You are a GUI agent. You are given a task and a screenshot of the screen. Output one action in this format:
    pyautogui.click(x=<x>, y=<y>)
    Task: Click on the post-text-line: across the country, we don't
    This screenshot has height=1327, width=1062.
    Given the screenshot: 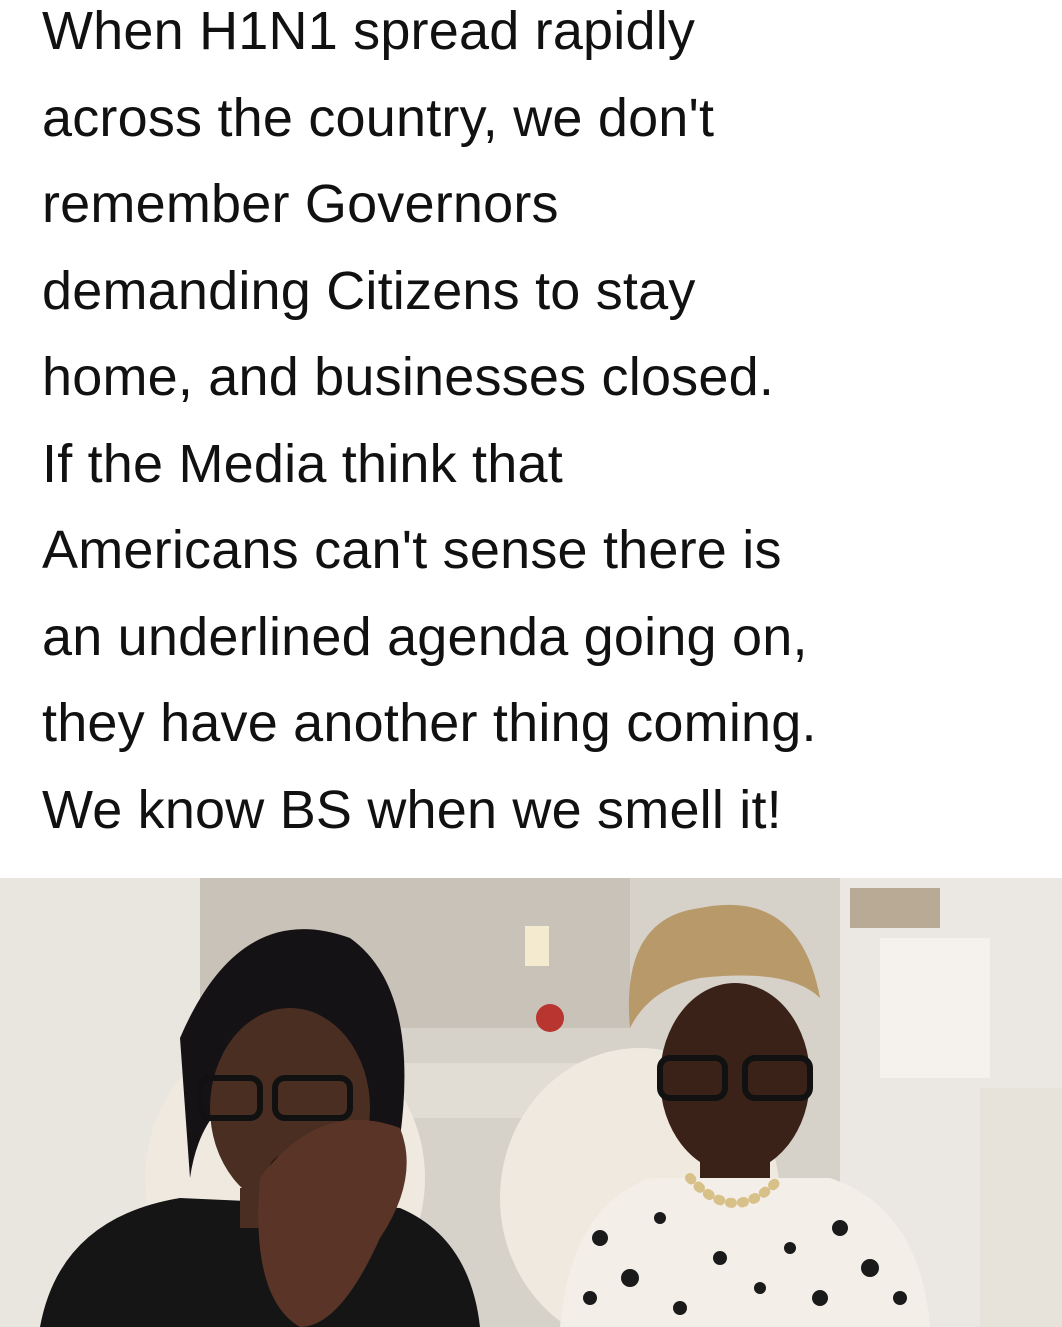 What is the action you would take?
    pyautogui.click(x=378, y=117)
    